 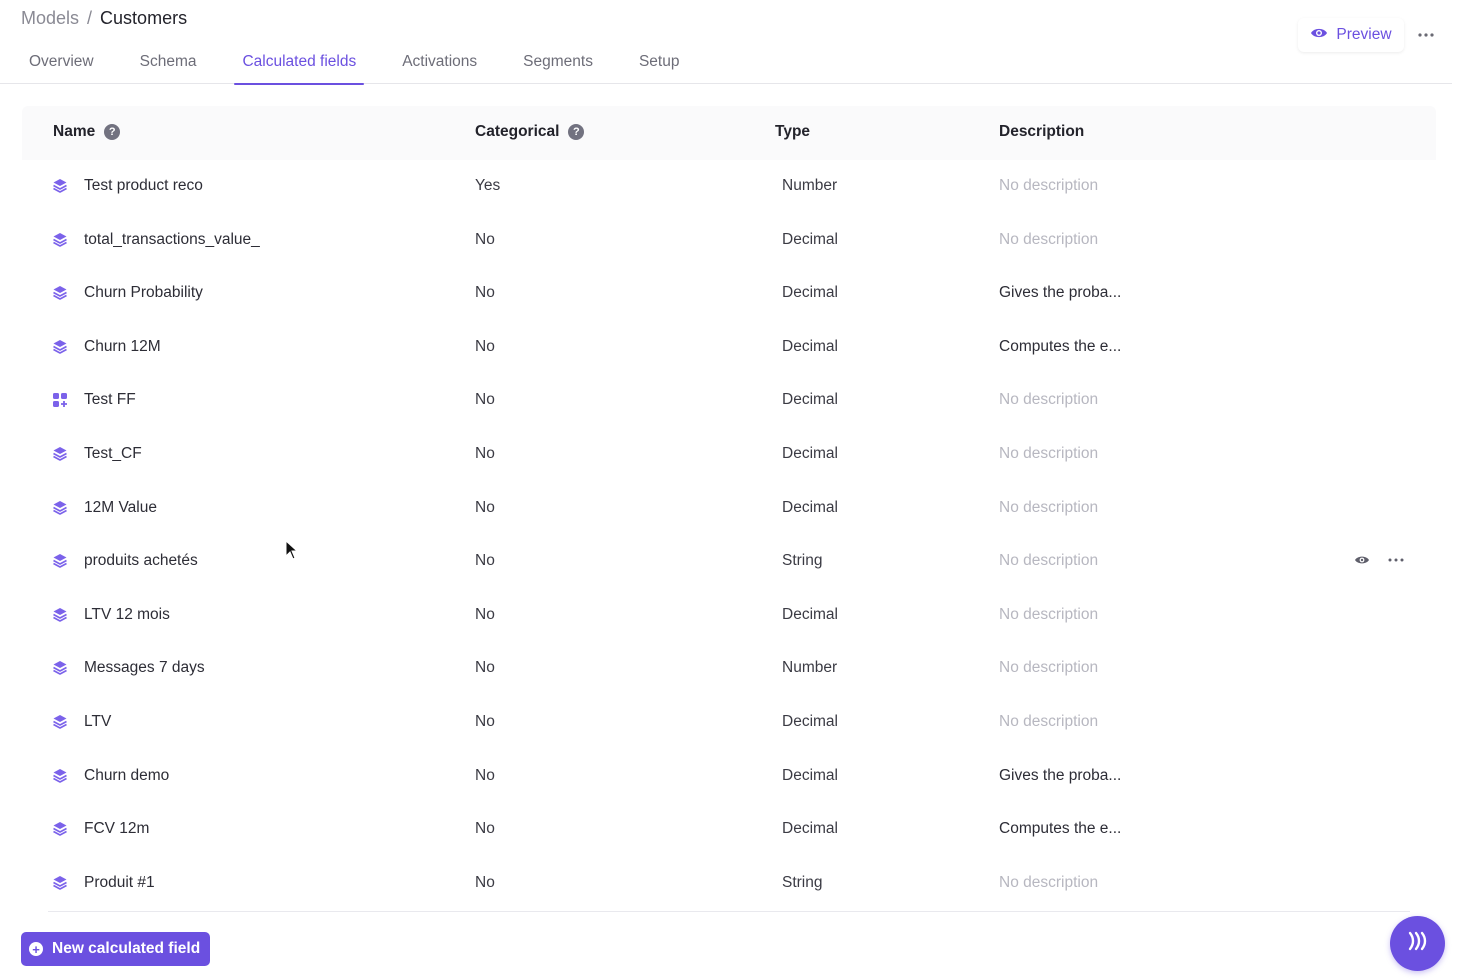 What do you see at coordinates (126, 948) in the screenshot?
I see `new-calculated-field-label: New calculated field` at bounding box center [126, 948].